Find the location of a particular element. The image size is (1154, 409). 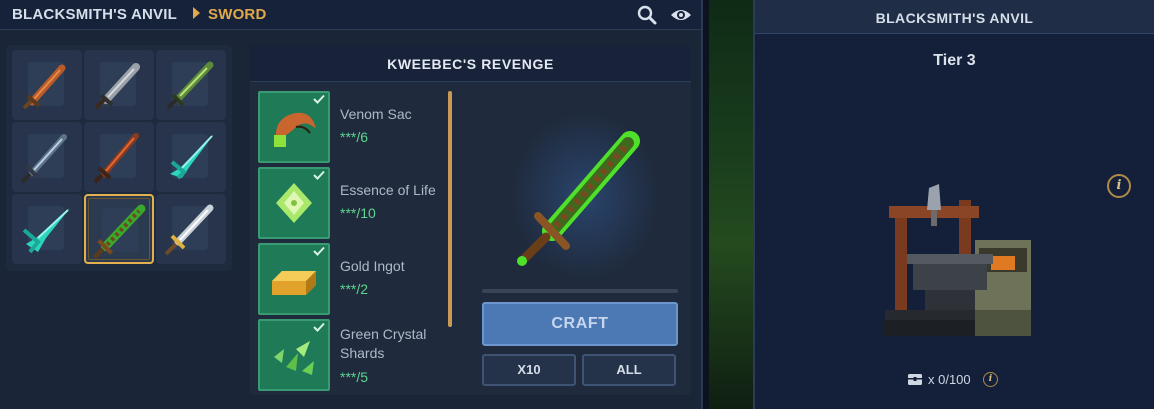

ingredient-item: Green Crystal Shards ***/5 is located at coordinates (358, 355).